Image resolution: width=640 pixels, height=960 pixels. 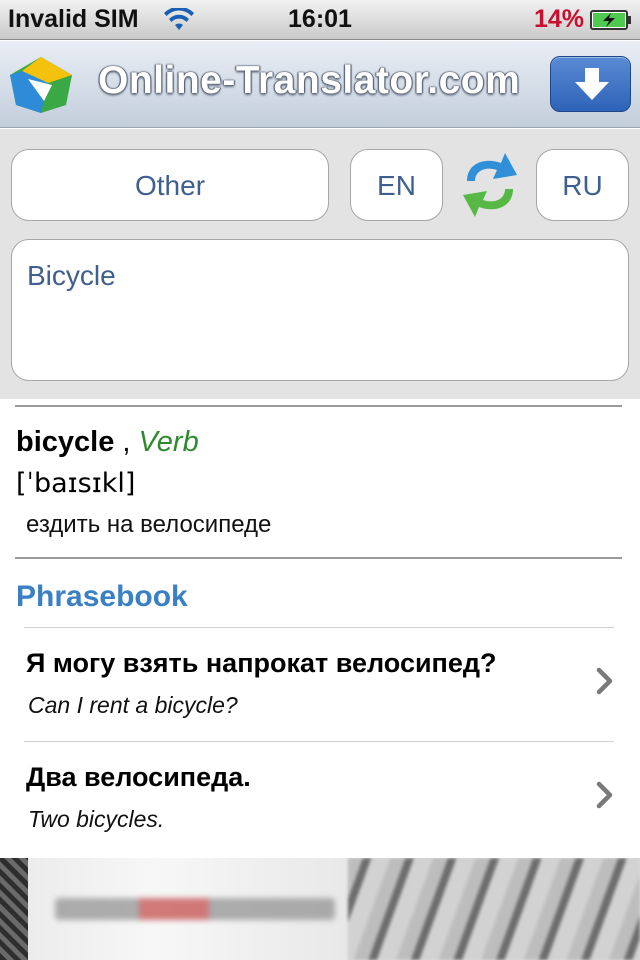 What do you see at coordinates (168, 442) in the screenshot?
I see `part-of-speech: Verb` at bounding box center [168, 442].